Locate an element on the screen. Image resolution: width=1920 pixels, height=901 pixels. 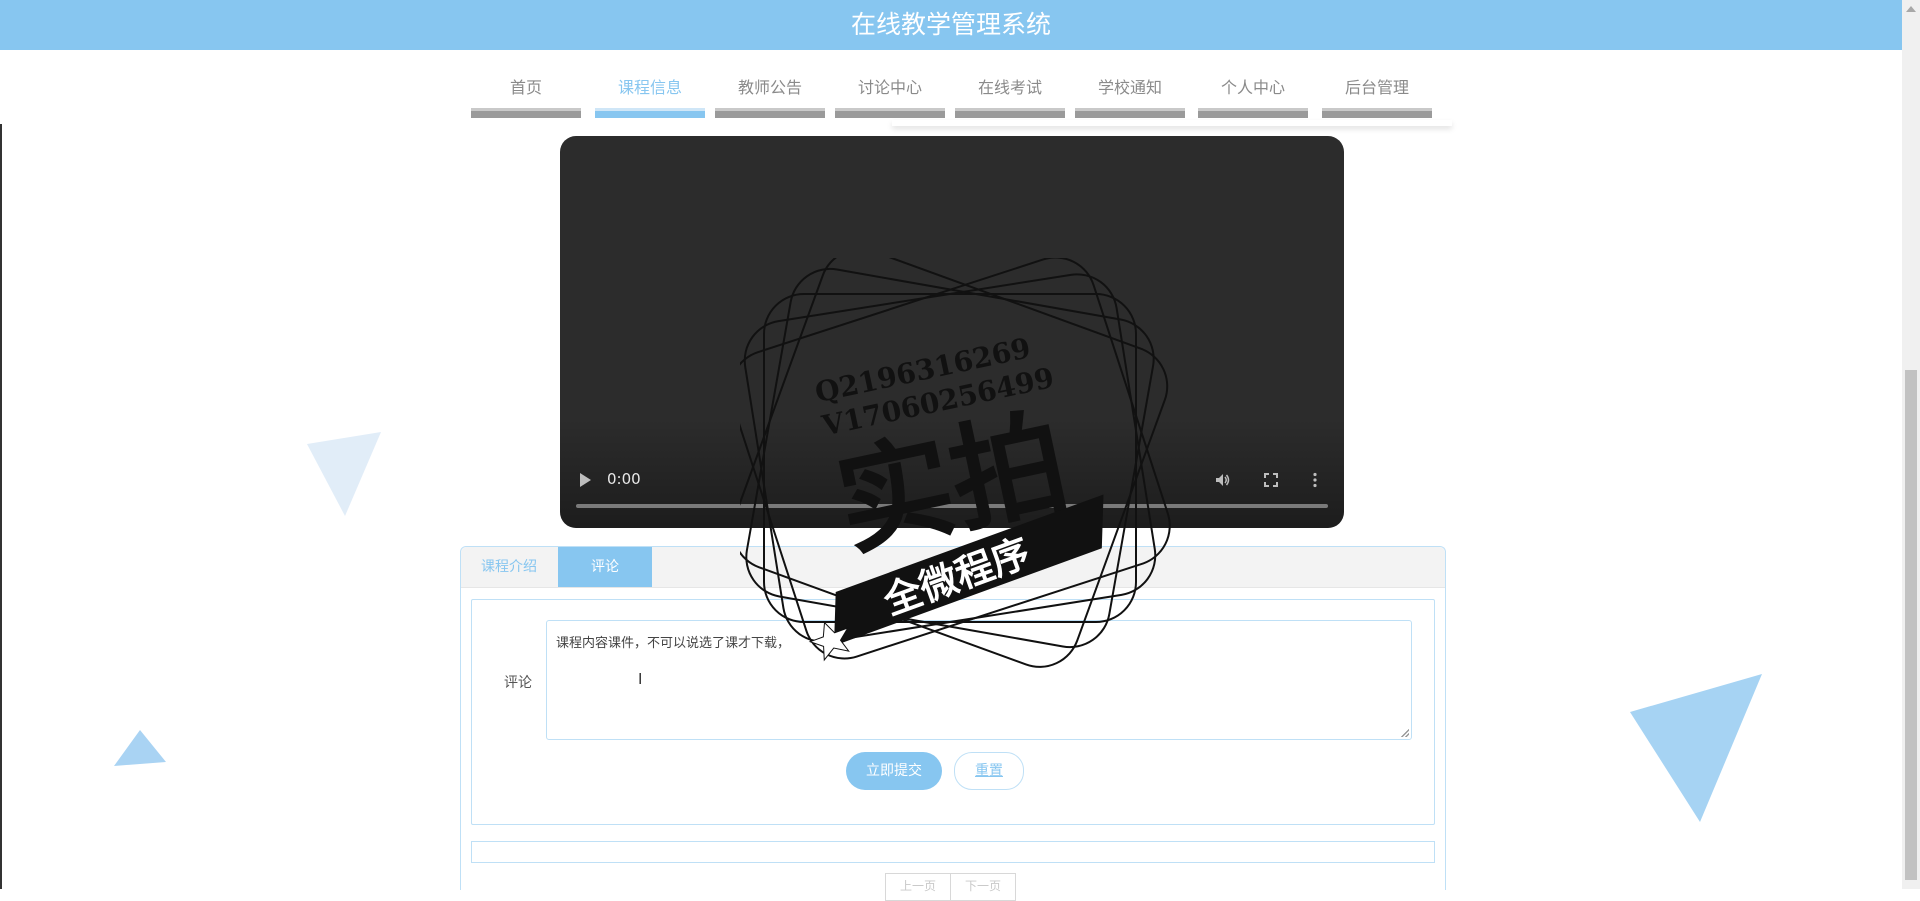
tab-comment: 评论 is located at coordinates (605, 567).